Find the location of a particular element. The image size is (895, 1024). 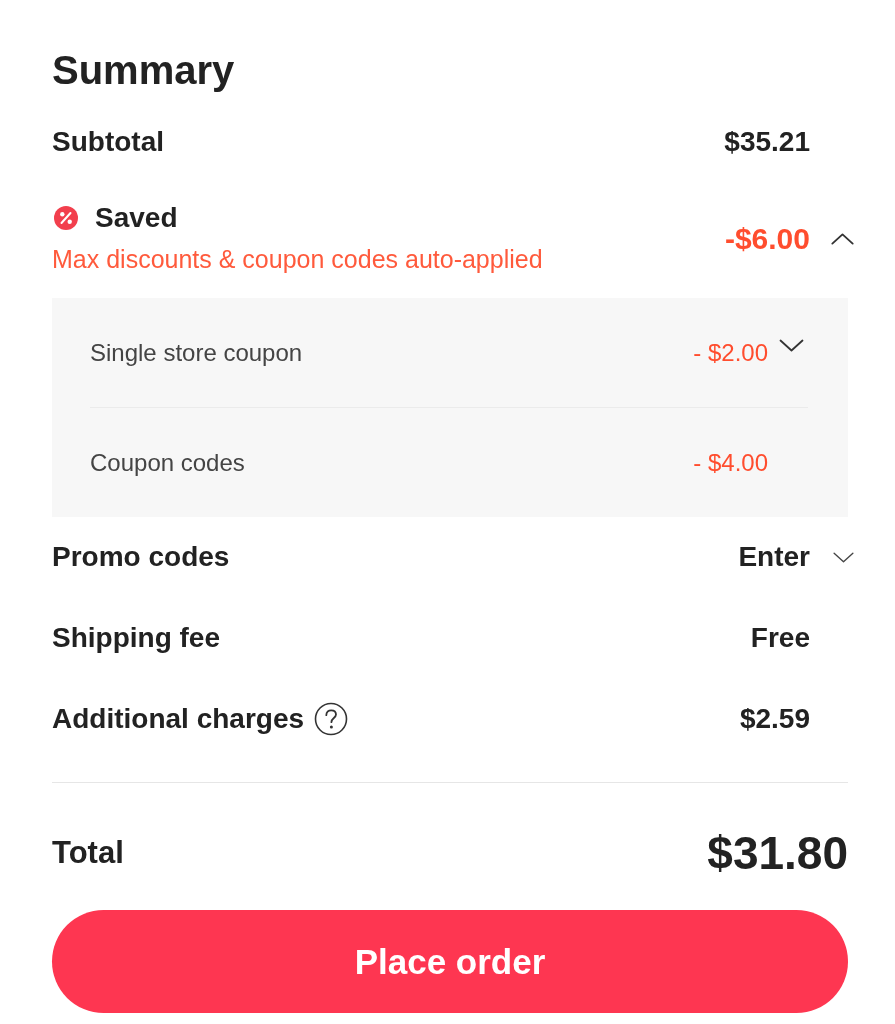

saved-label: Saved is located at coordinates (136, 218).